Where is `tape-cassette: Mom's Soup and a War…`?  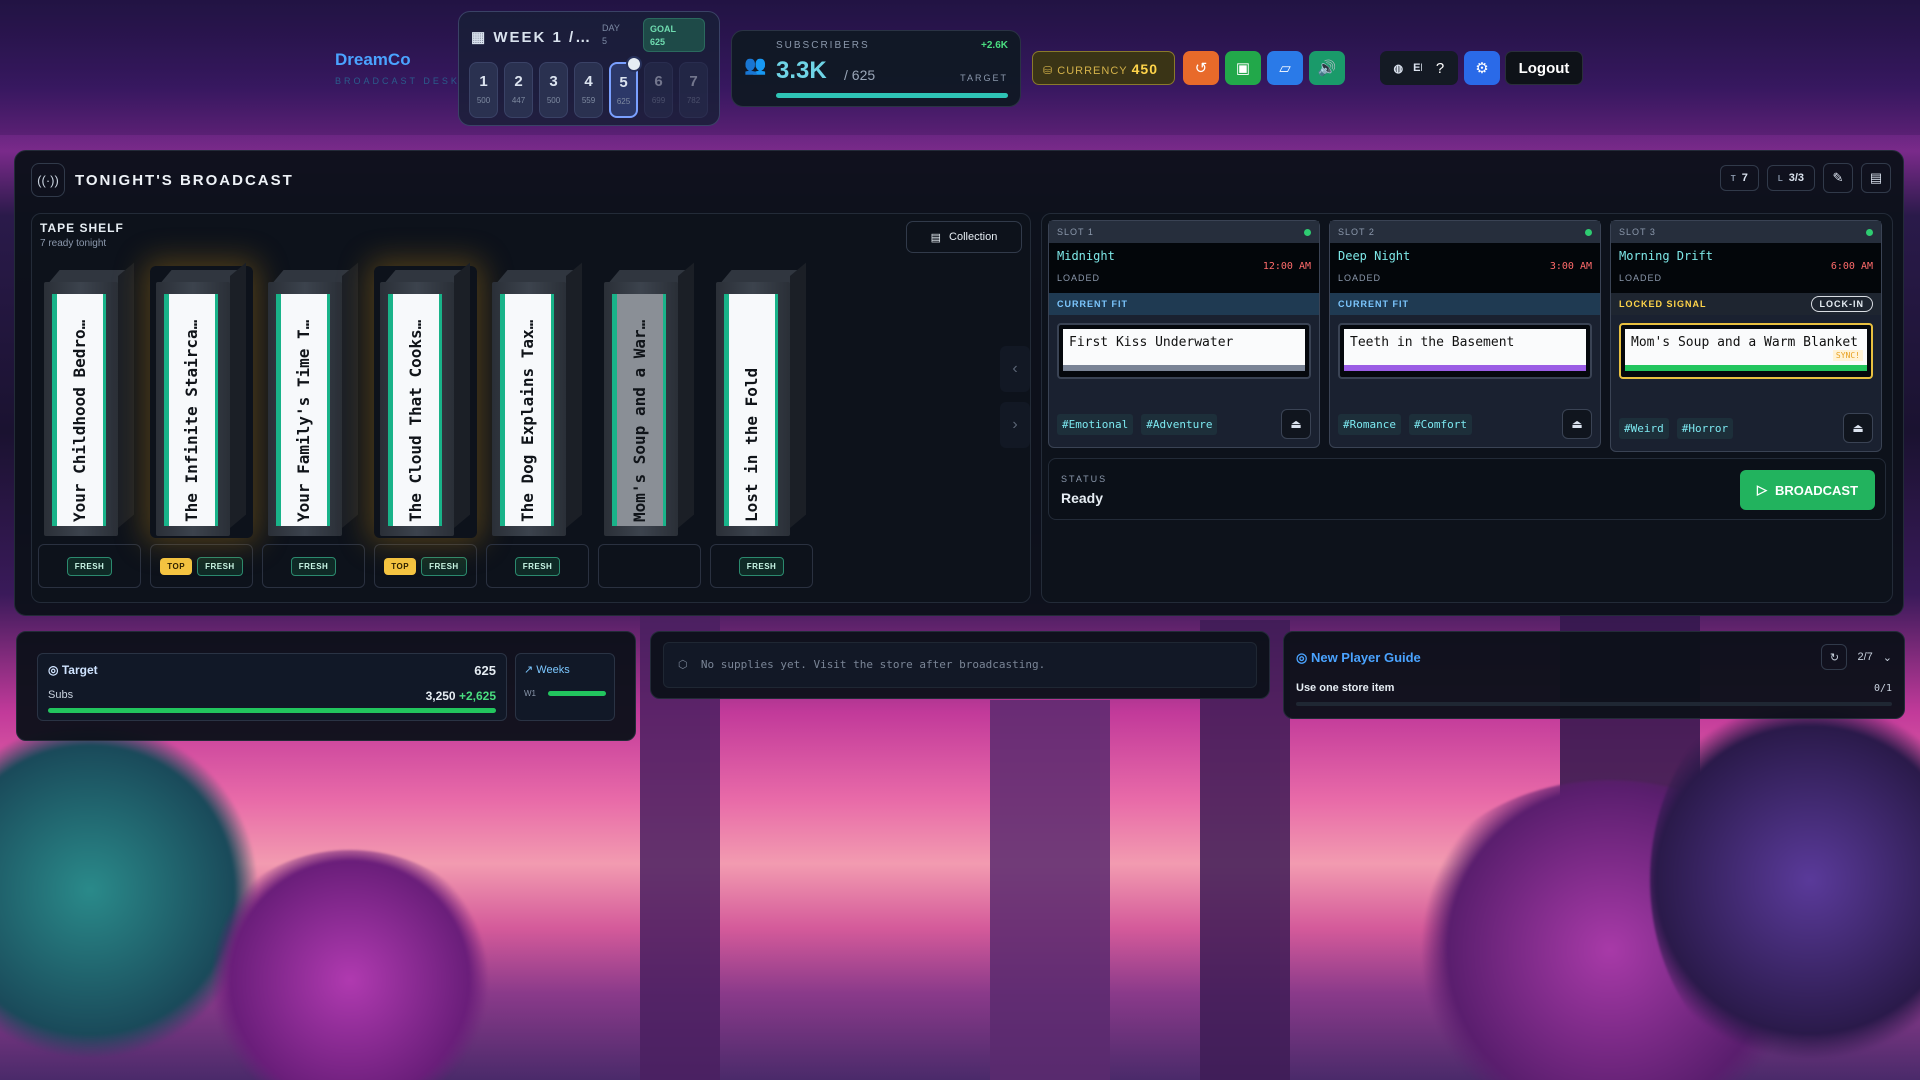 tape-cassette: Mom's Soup and a War… is located at coordinates (649, 400).